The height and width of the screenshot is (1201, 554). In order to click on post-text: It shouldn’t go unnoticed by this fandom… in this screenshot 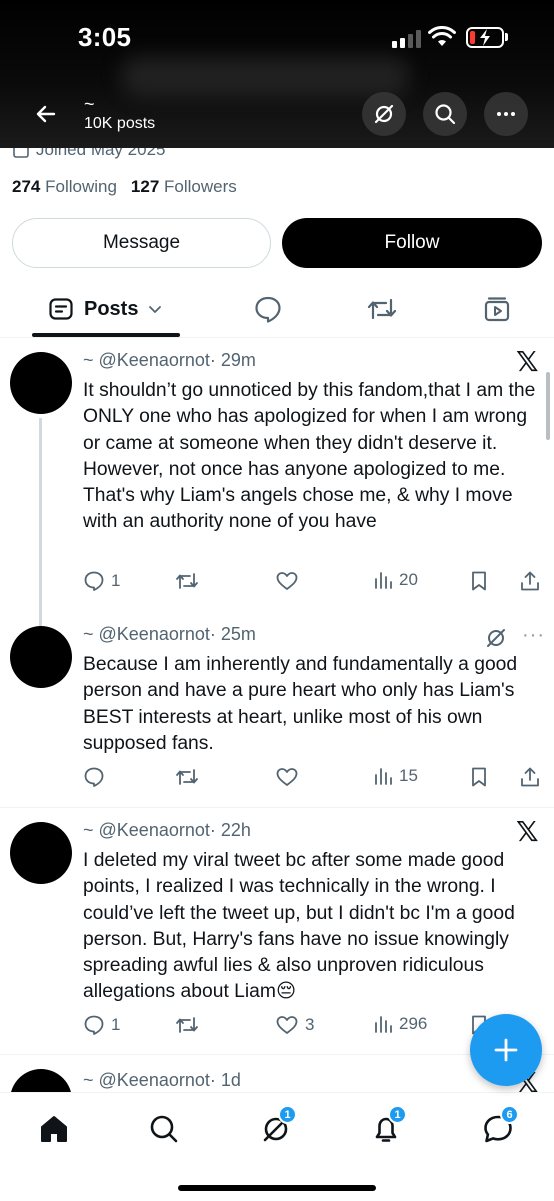, I will do `click(309, 456)`.